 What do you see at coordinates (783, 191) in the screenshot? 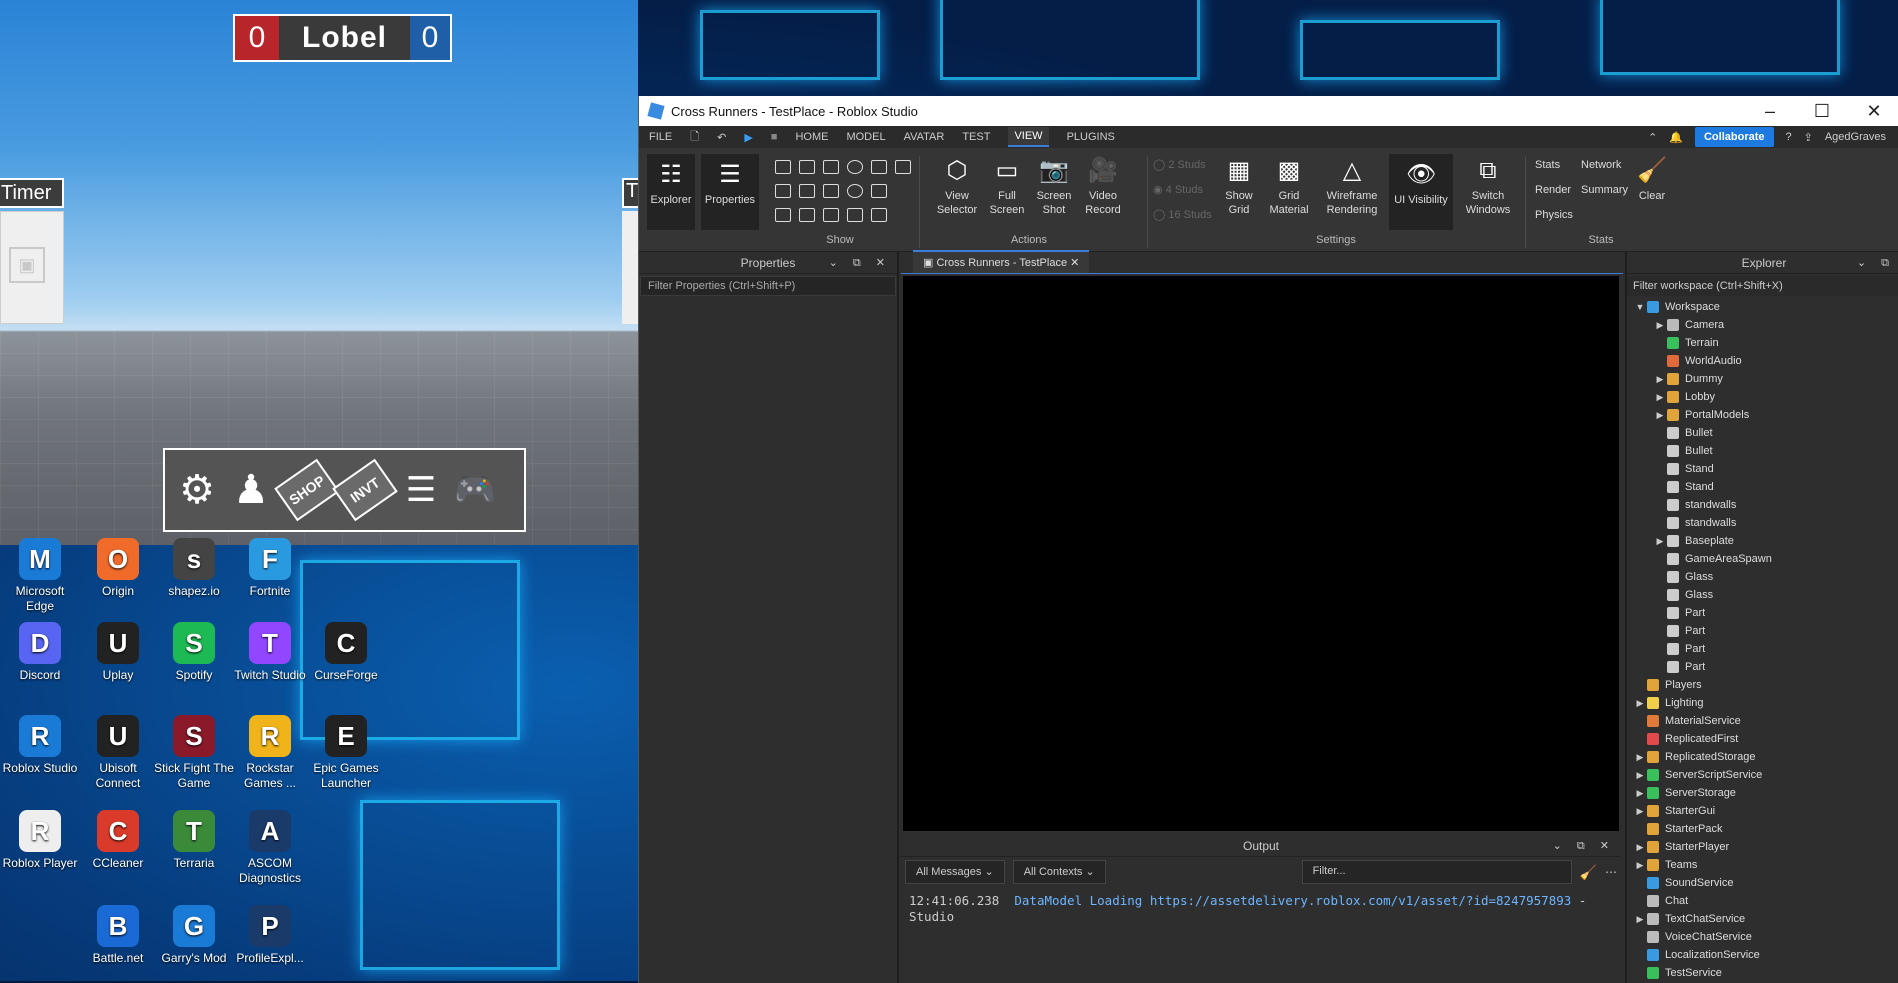
I see `find-results-icon` at bounding box center [783, 191].